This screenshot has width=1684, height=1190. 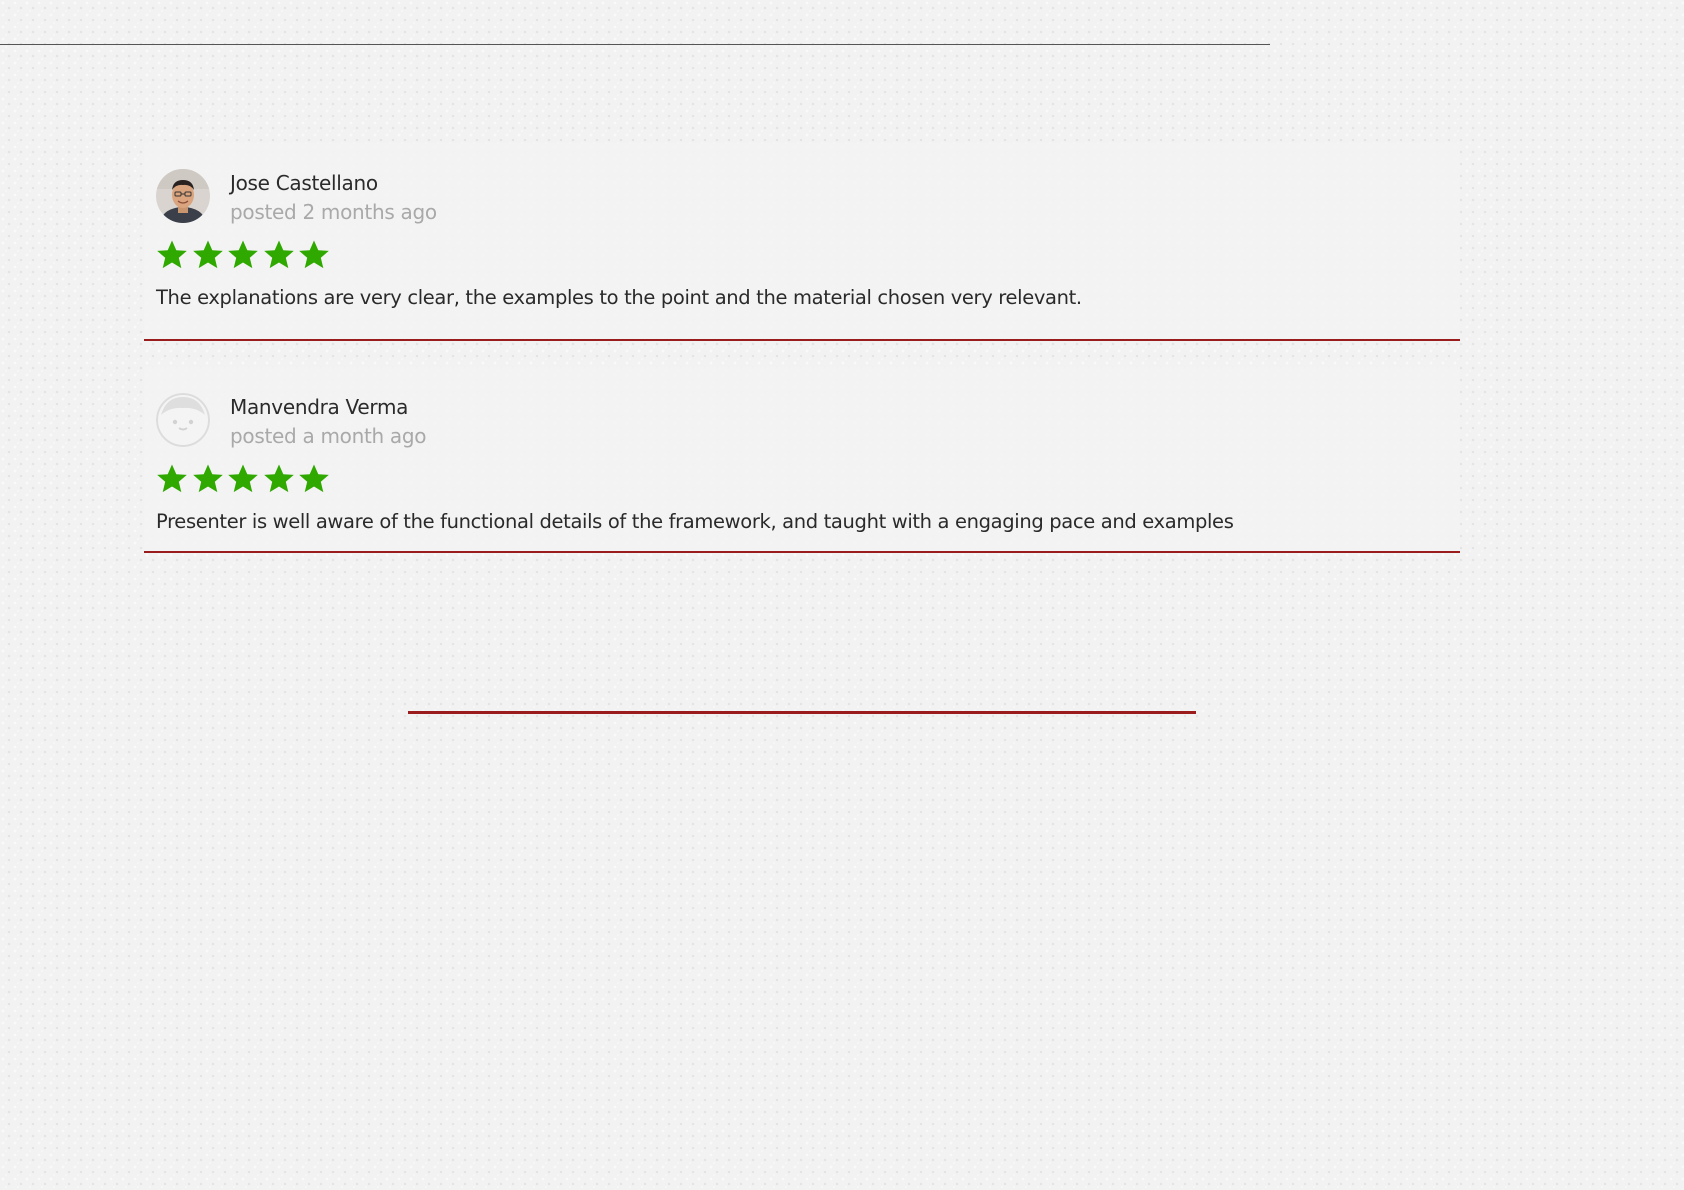 What do you see at coordinates (802, 712) in the screenshot?
I see `section-divider` at bounding box center [802, 712].